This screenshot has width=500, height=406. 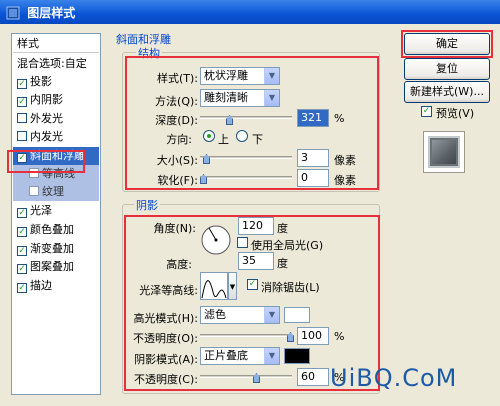 I want to click on altitude-input: 35, so click(x=256, y=261).